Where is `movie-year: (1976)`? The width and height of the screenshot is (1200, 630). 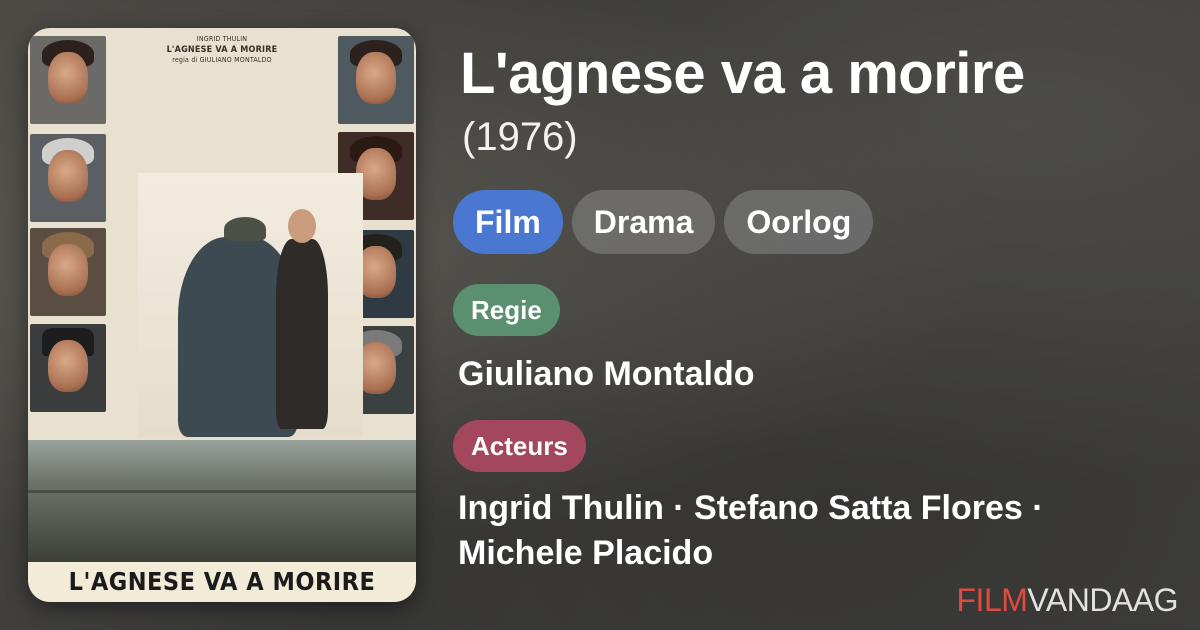 movie-year: (1976) is located at coordinates (520, 137).